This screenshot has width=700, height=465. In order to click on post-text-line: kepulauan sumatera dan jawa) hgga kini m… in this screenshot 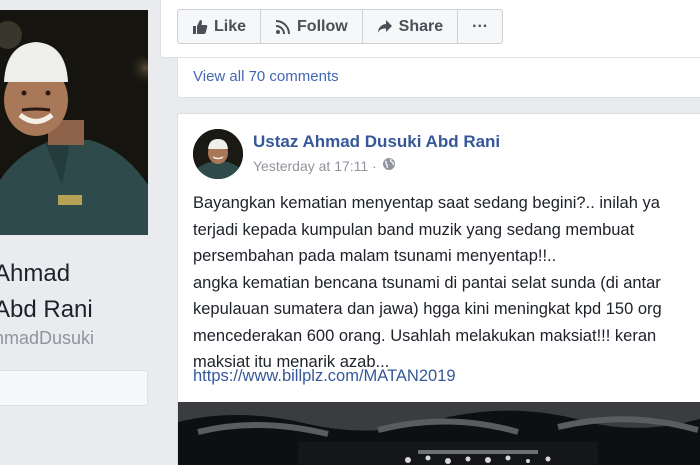, I will do `click(427, 309)`.